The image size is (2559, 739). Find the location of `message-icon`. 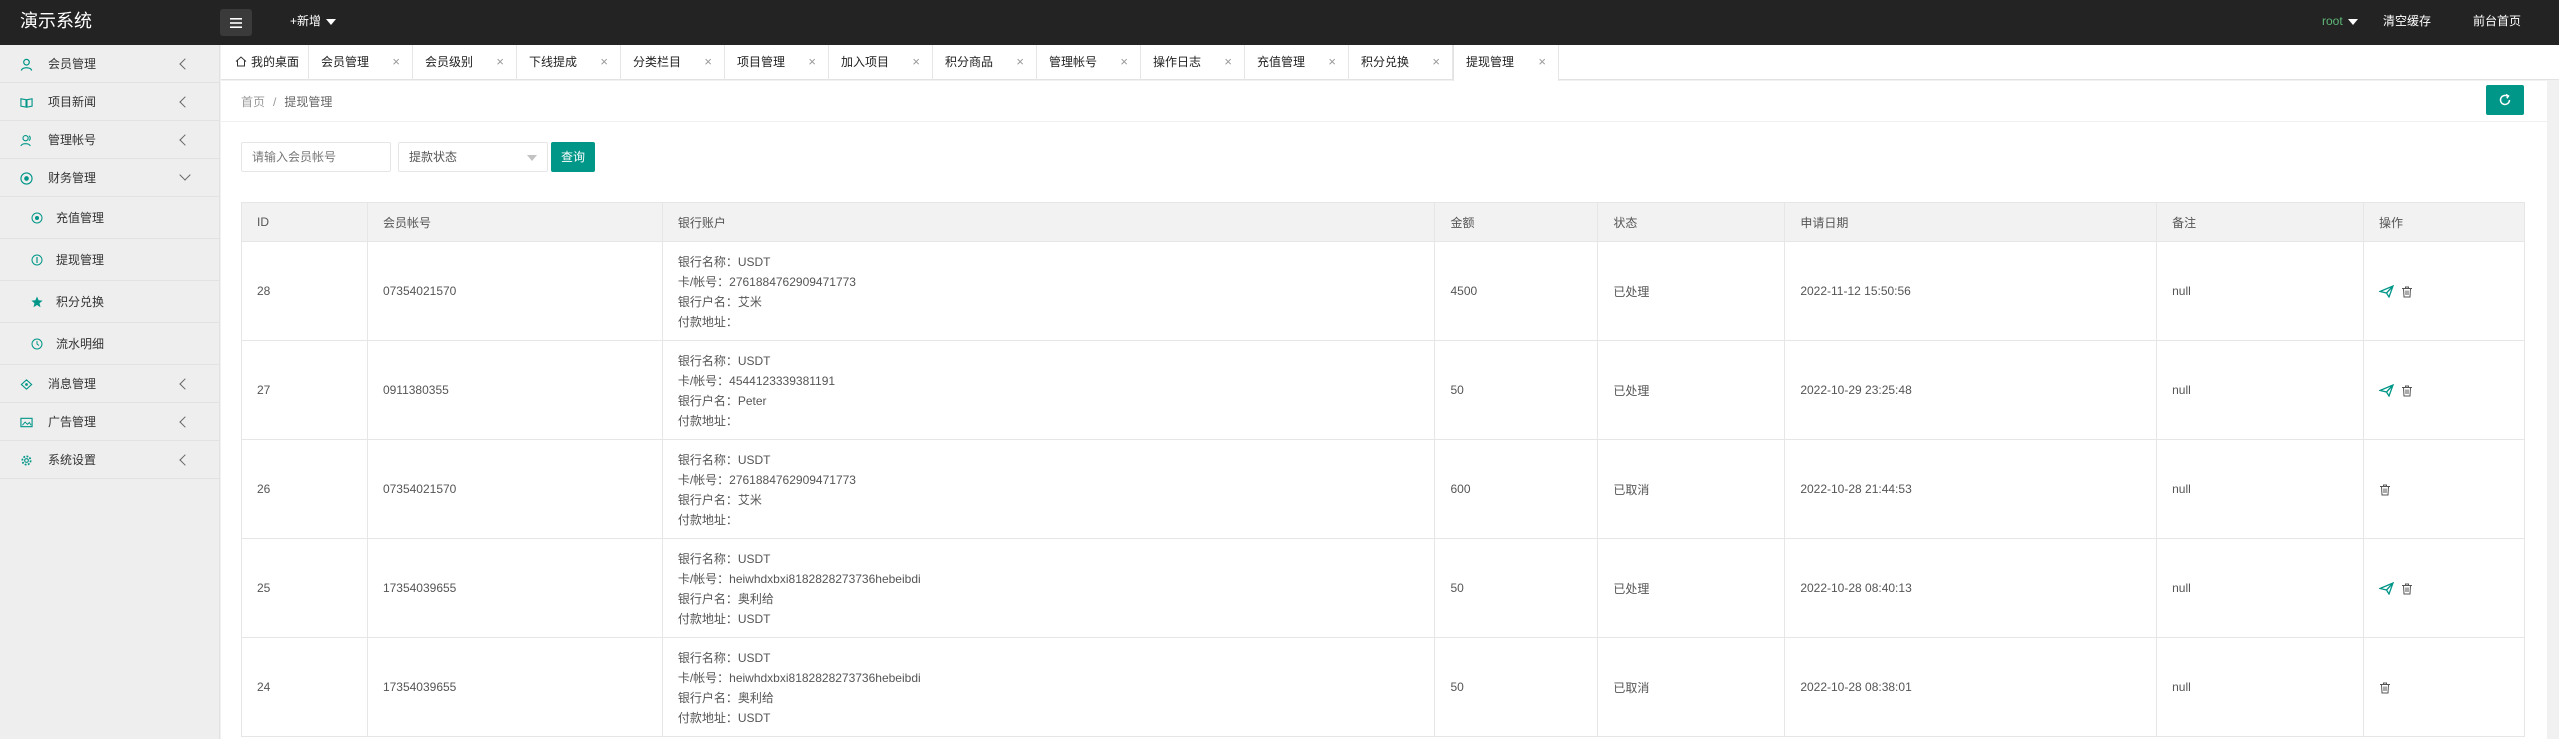

message-icon is located at coordinates (26, 384).